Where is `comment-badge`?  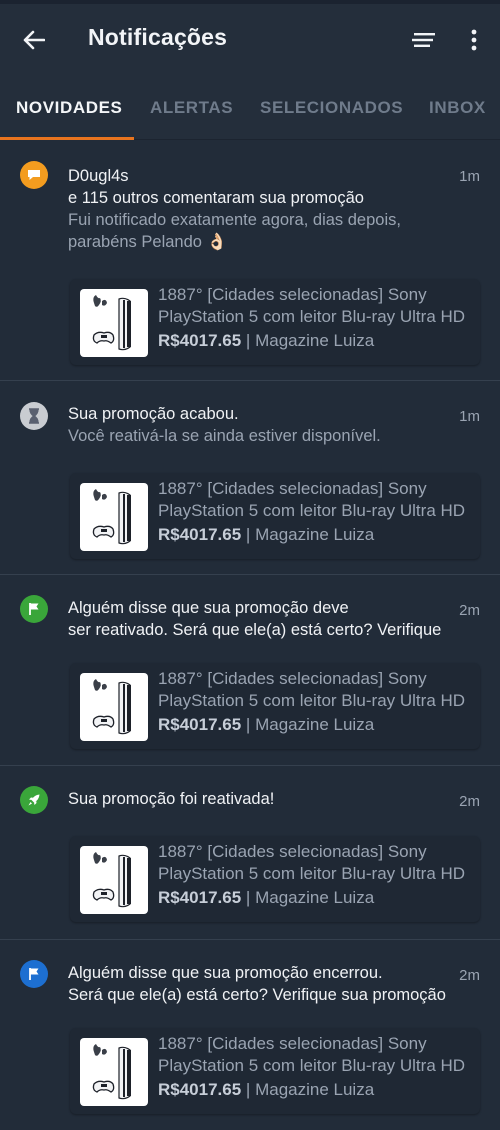 comment-badge is located at coordinates (34, 175).